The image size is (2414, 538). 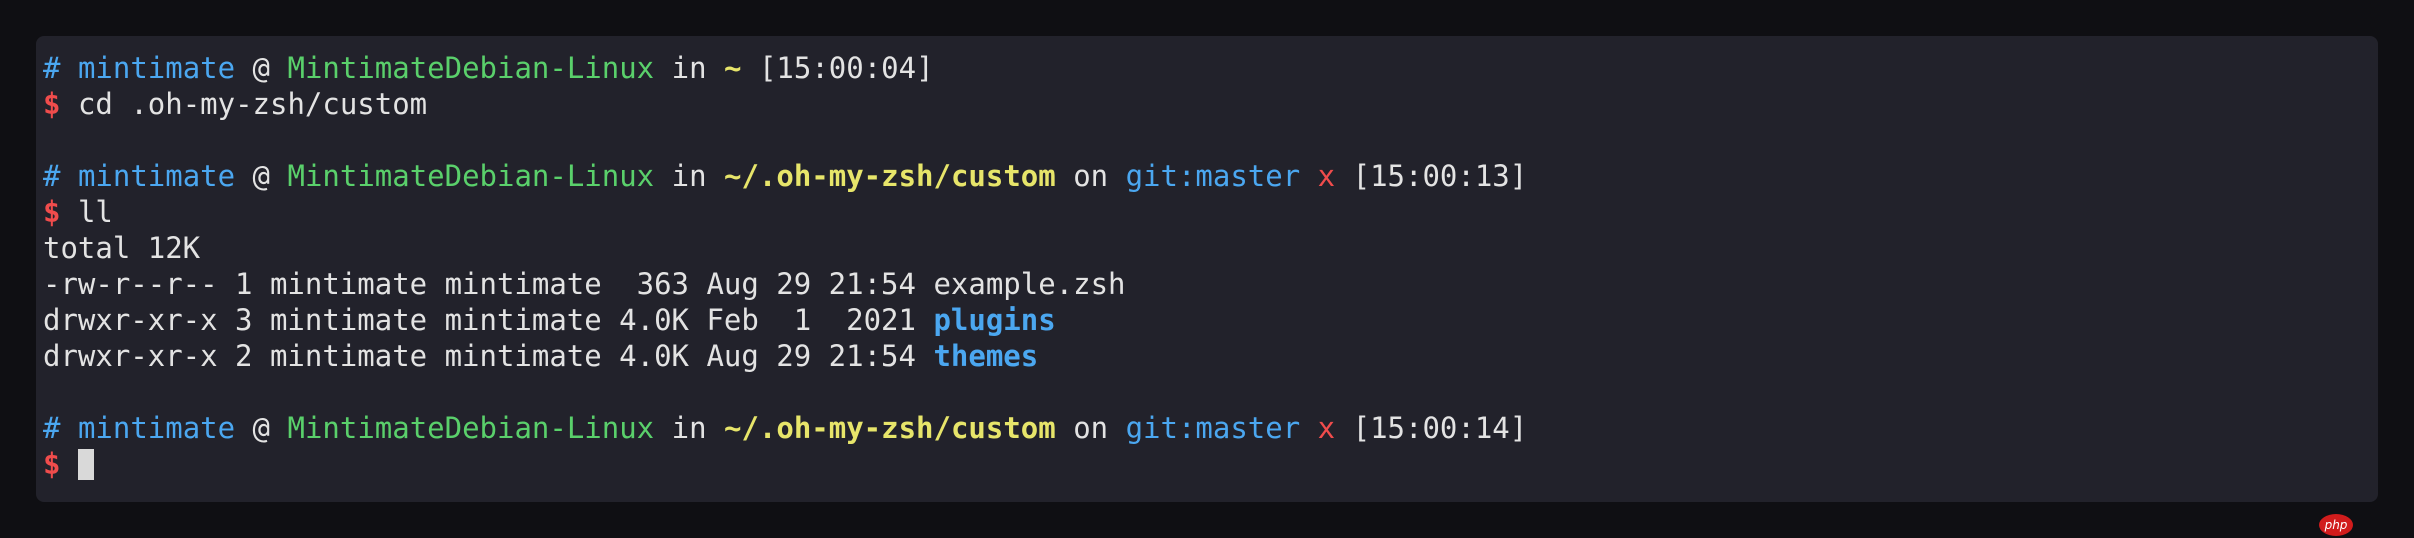 What do you see at coordinates (994, 320) in the screenshot?
I see `directory-name: plugins` at bounding box center [994, 320].